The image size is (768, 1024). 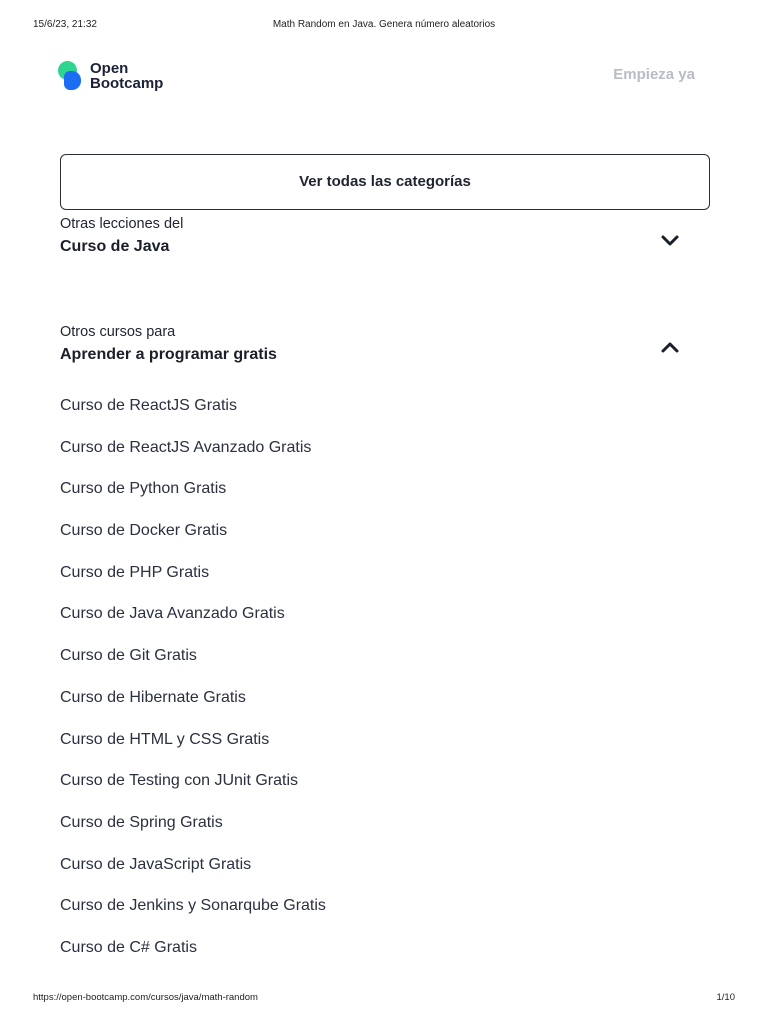 What do you see at coordinates (360, 539) in the screenshot?
I see `course-link-docker: Curso de Docker Gratis` at bounding box center [360, 539].